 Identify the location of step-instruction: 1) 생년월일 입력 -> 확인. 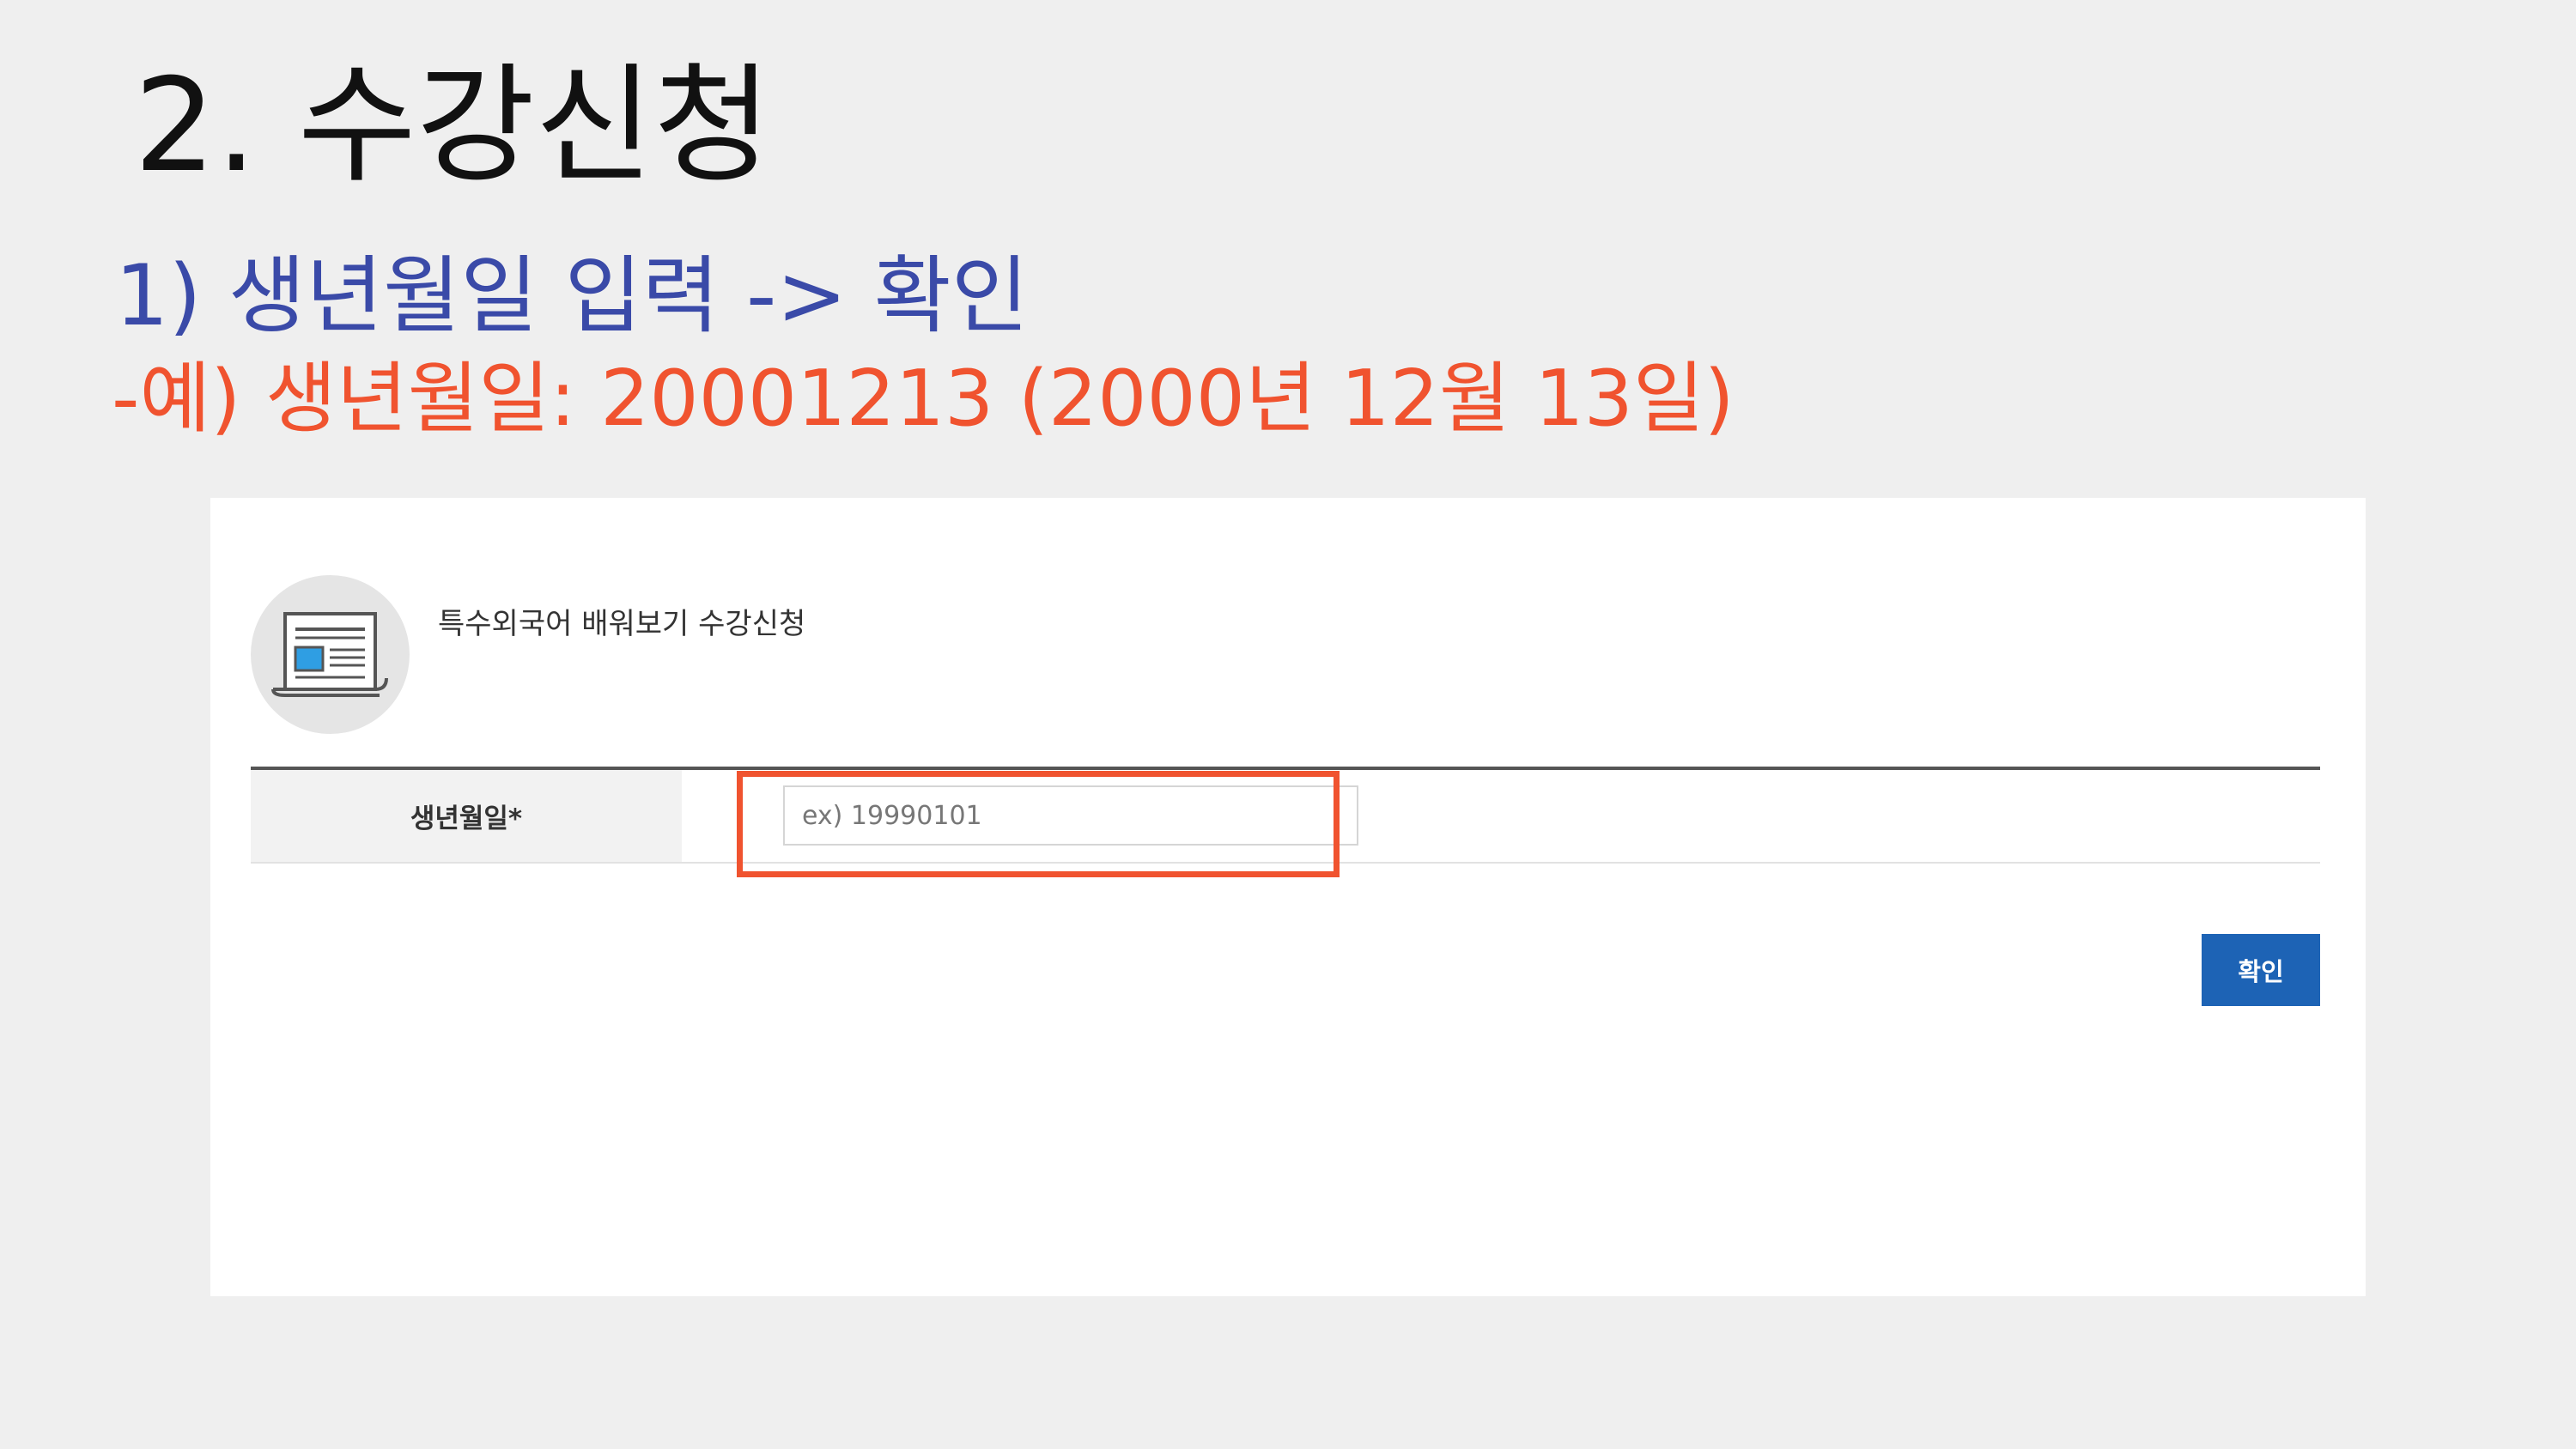
(572, 296).